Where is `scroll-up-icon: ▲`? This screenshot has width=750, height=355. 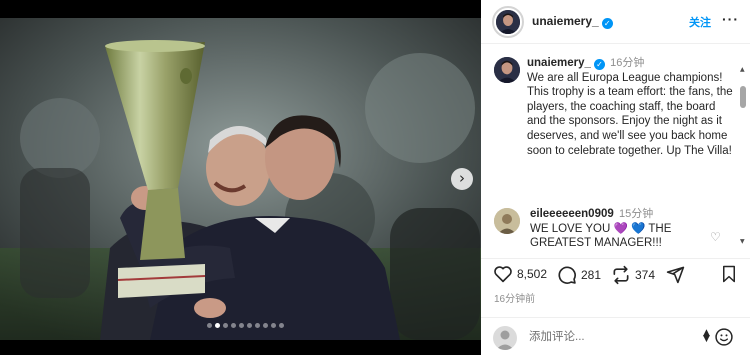 scroll-up-icon: ▲ is located at coordinates (742, 69).